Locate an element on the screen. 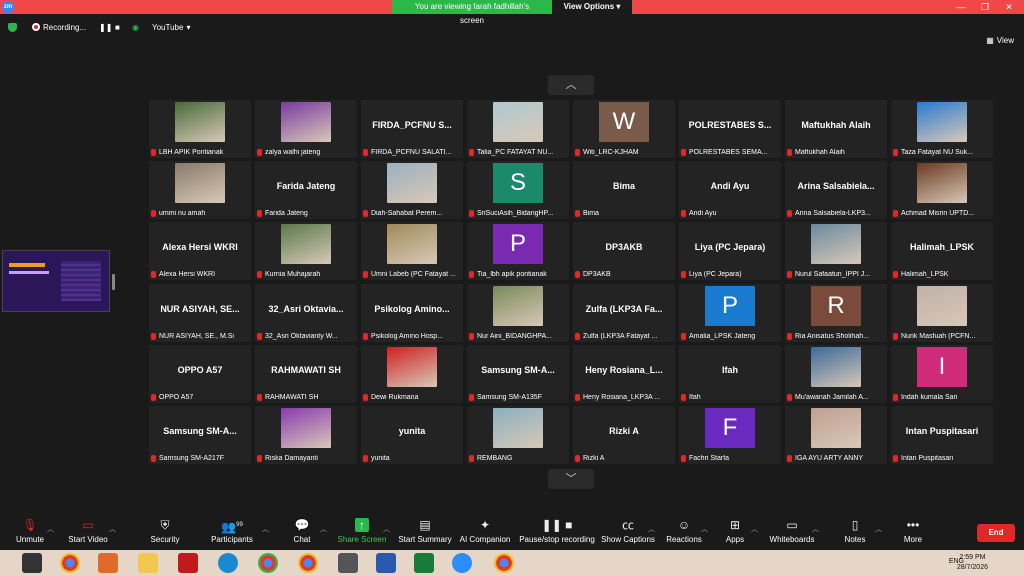 This screenshot has width=1024, height=576. media-player-icon is located at coordinates (108, 563).